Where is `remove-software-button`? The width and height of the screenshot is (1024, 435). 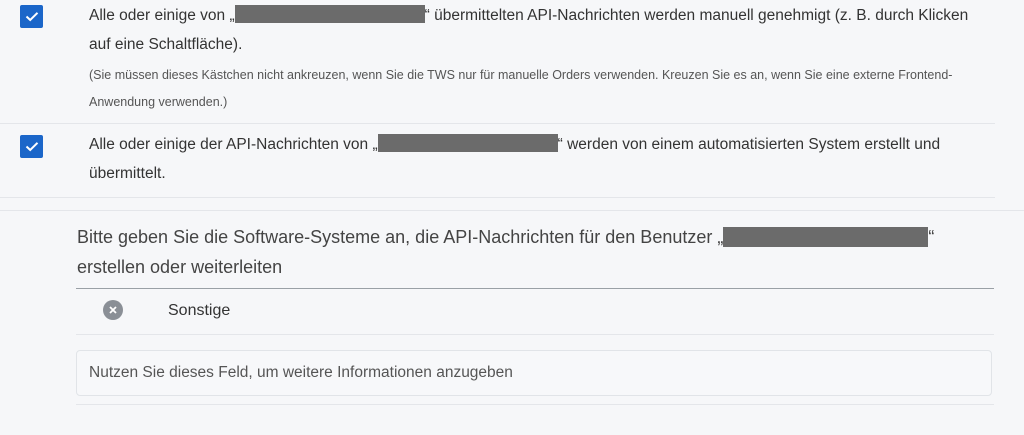
remove-software-button is located at coordinates (113, 310).